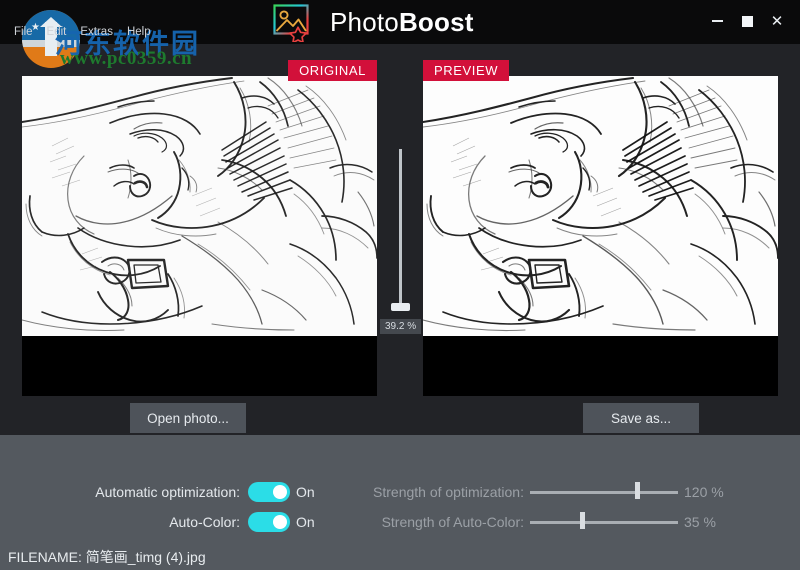  Describe the element at coordinates (332, 70) in the screenshot. I see `original-badge: ORIGINAL` at that location.